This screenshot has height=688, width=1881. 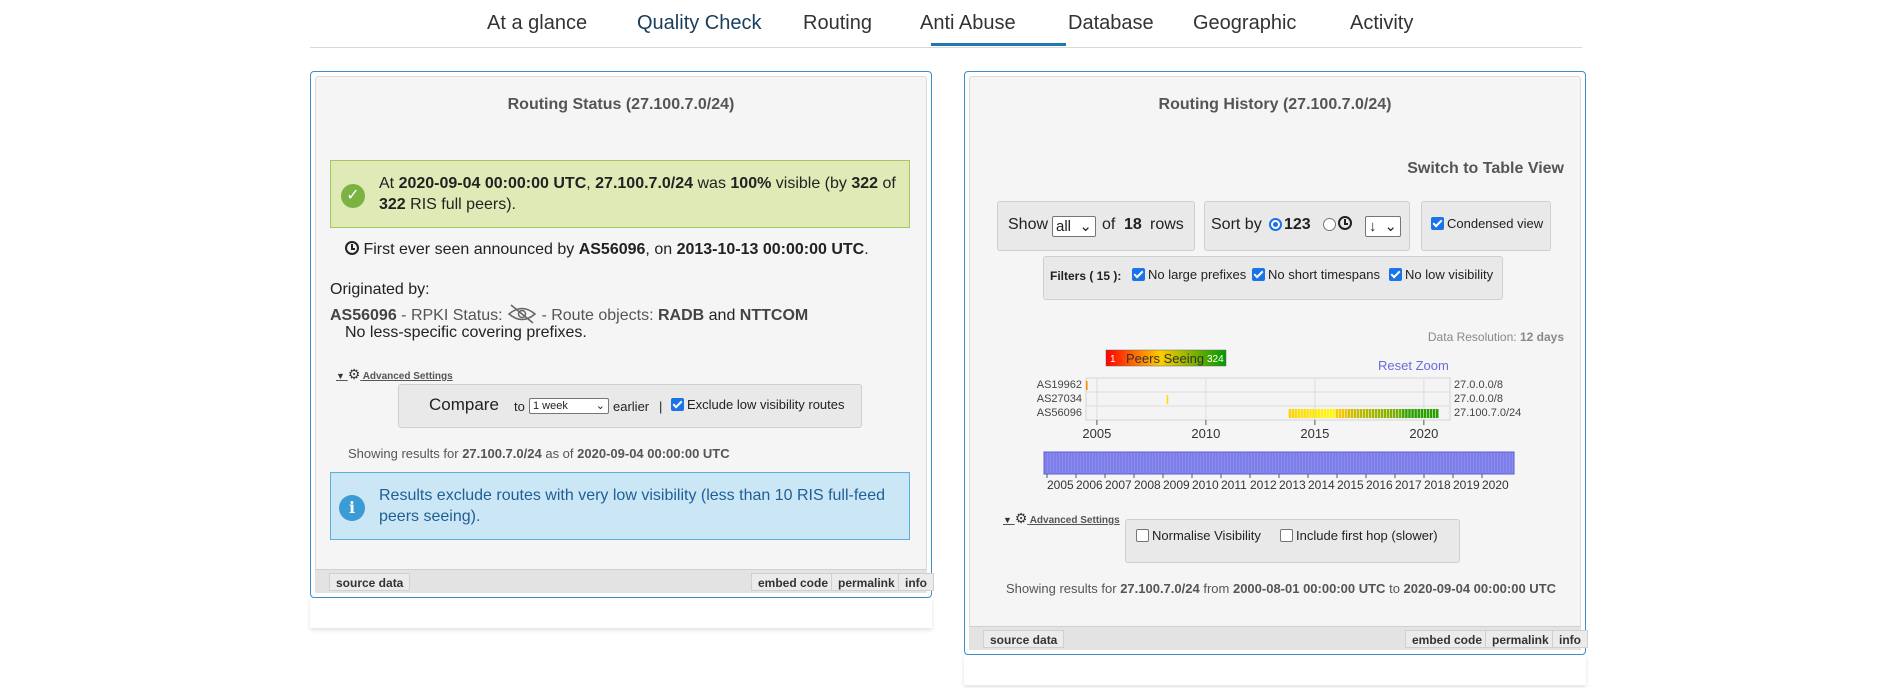 What do you see at coordinates (1118, 485) in the screenshot?
I see `navigator-tick-label: 2007` at bounding box center [1118, 485].